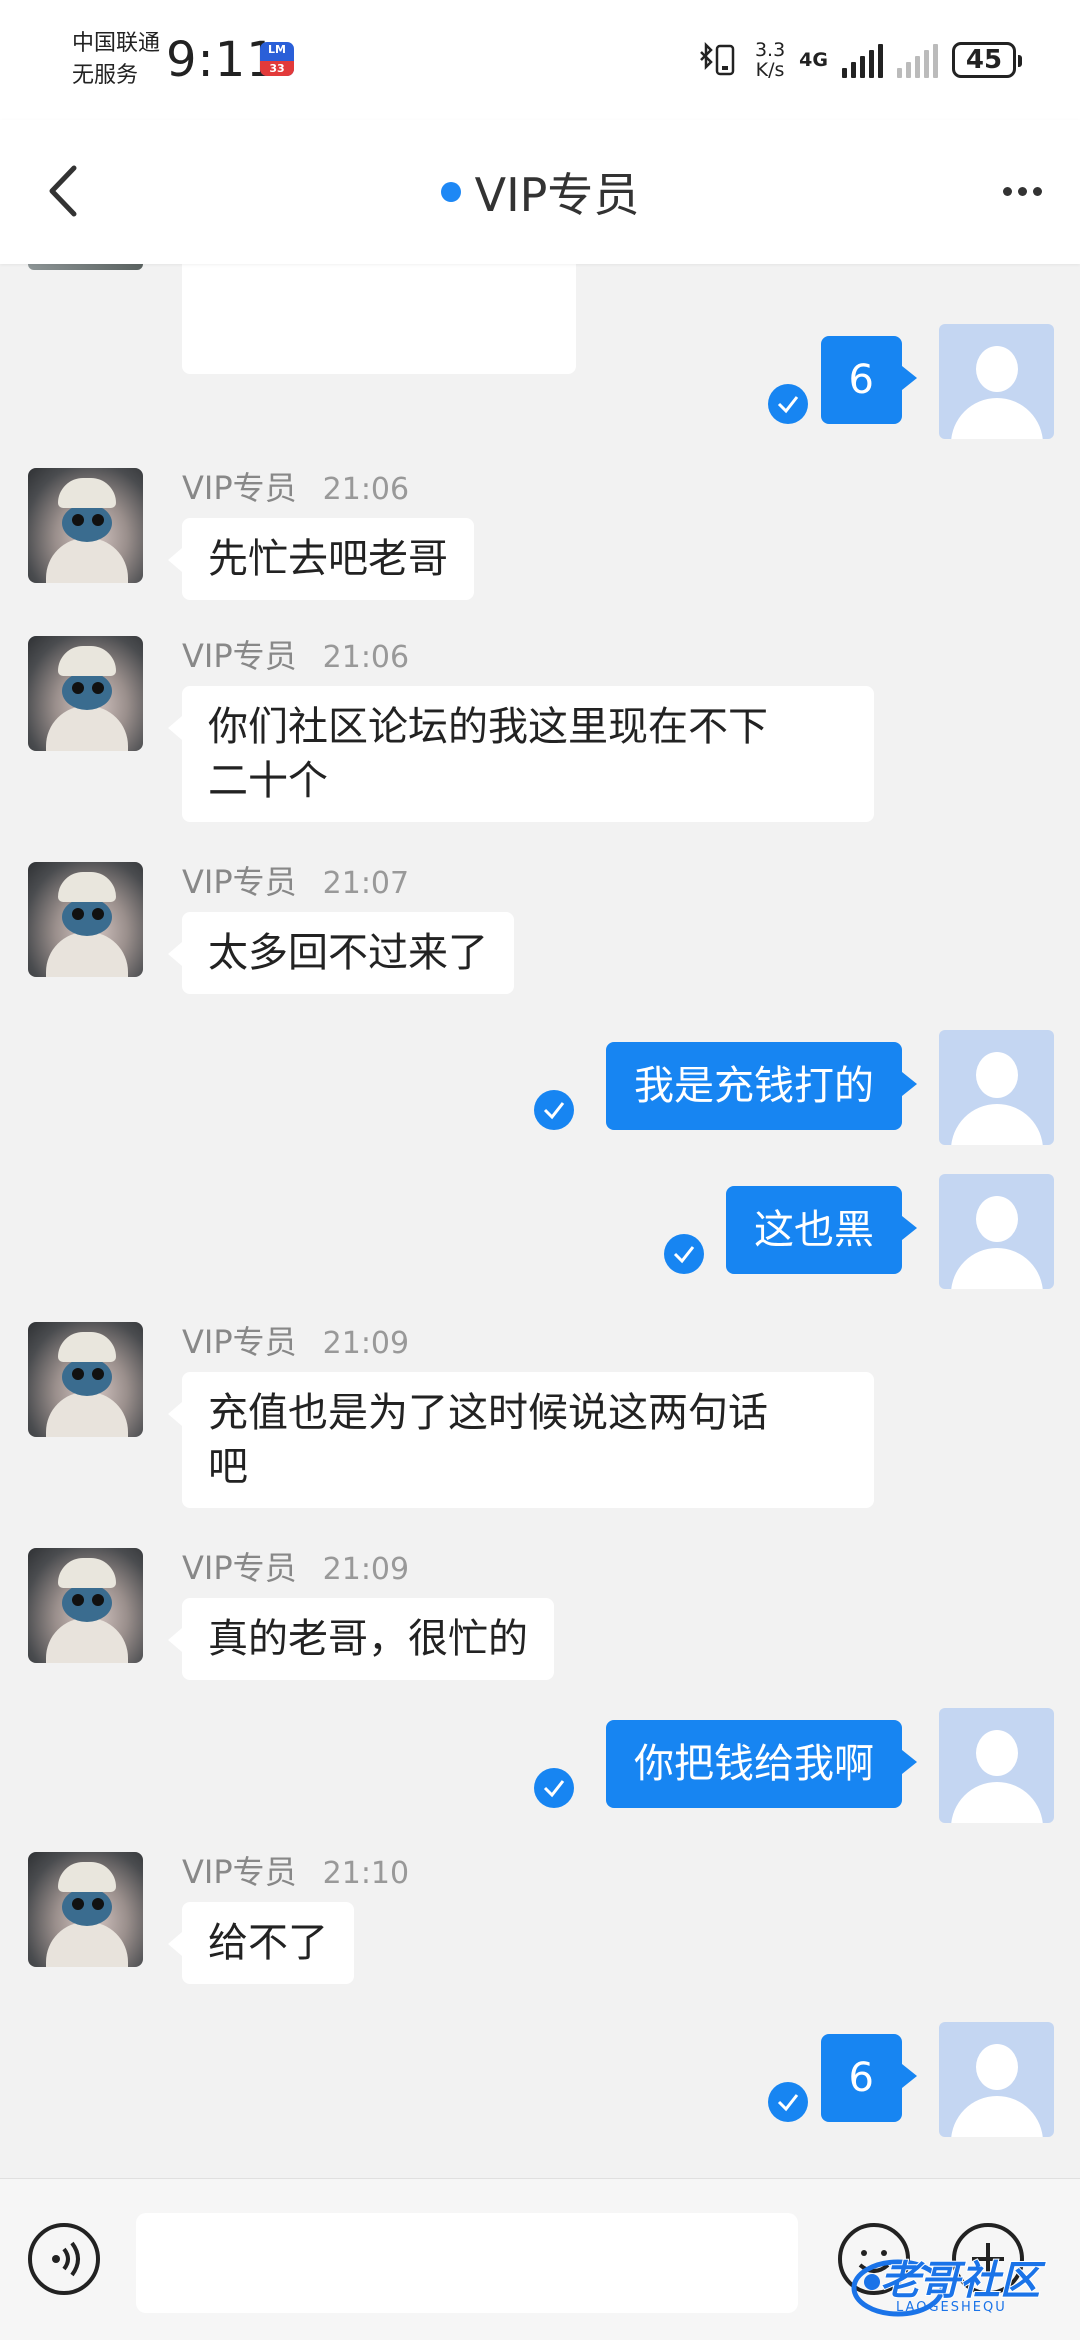 The image size is (1080, 2340). I want to click on watermark-text: 老哥社区, so click(960, 2281).